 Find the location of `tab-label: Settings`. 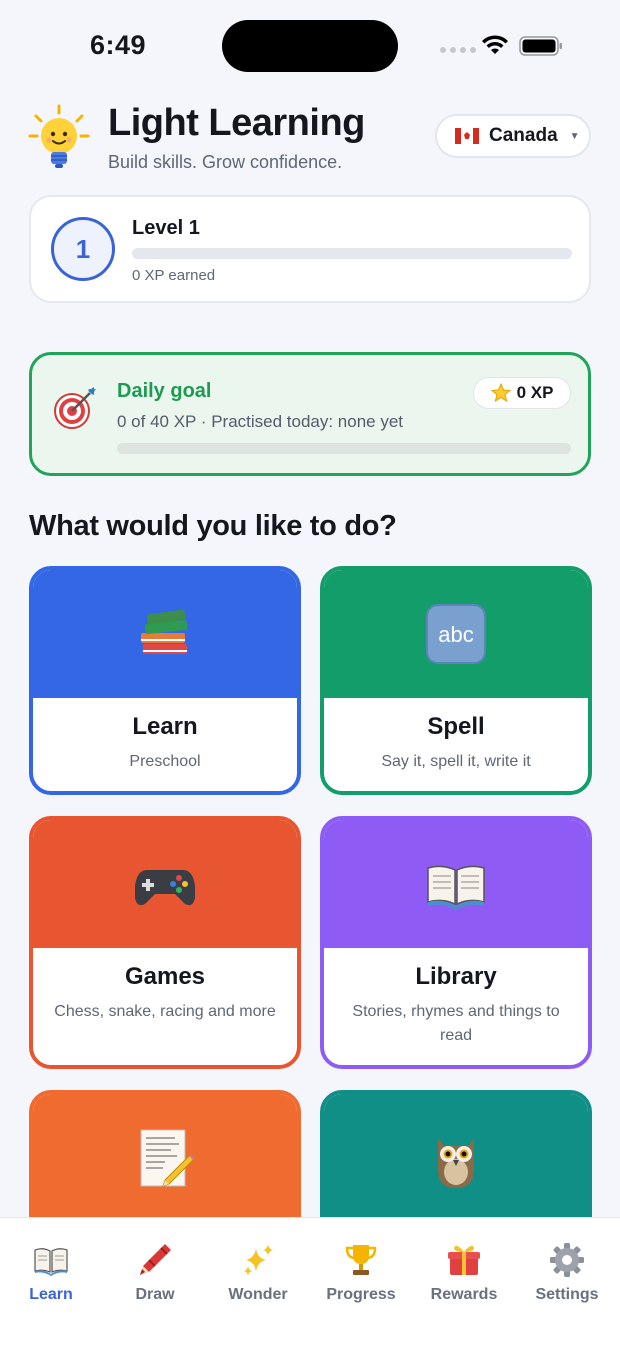

tab-label: Settings is located at coordinates (567, 1294).